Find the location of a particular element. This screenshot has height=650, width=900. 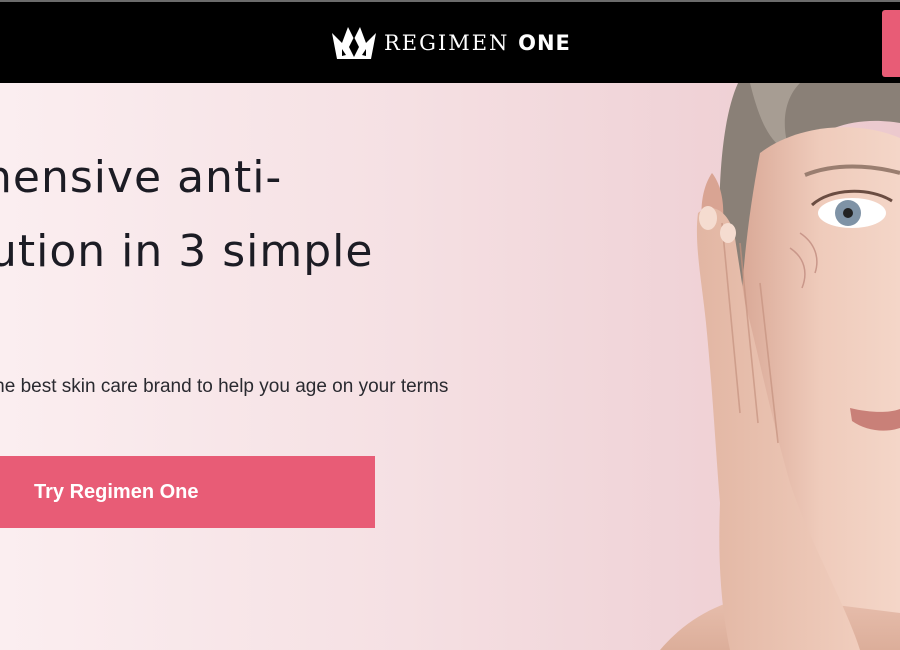

headline-line-1: nprehensive anti- is located at coordinates (141, 177).